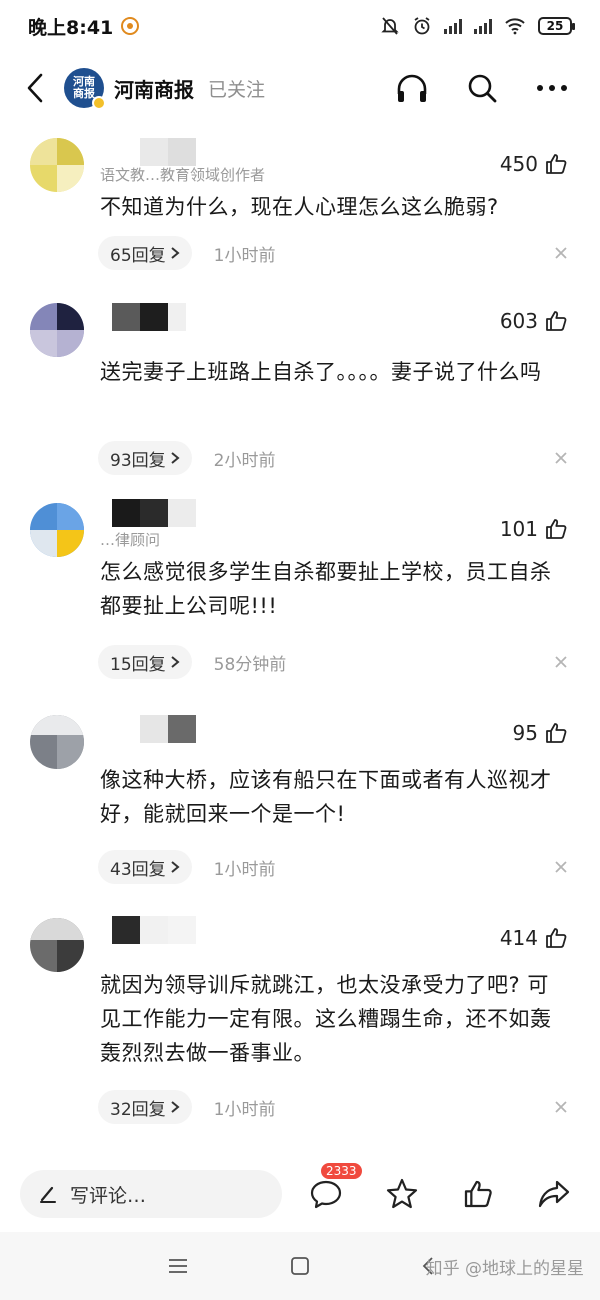  What do you see at coordinates (300, 26) in the screenshot?
I see `status-bar: 晚上8:41 25` at bounding box center [300, 26].